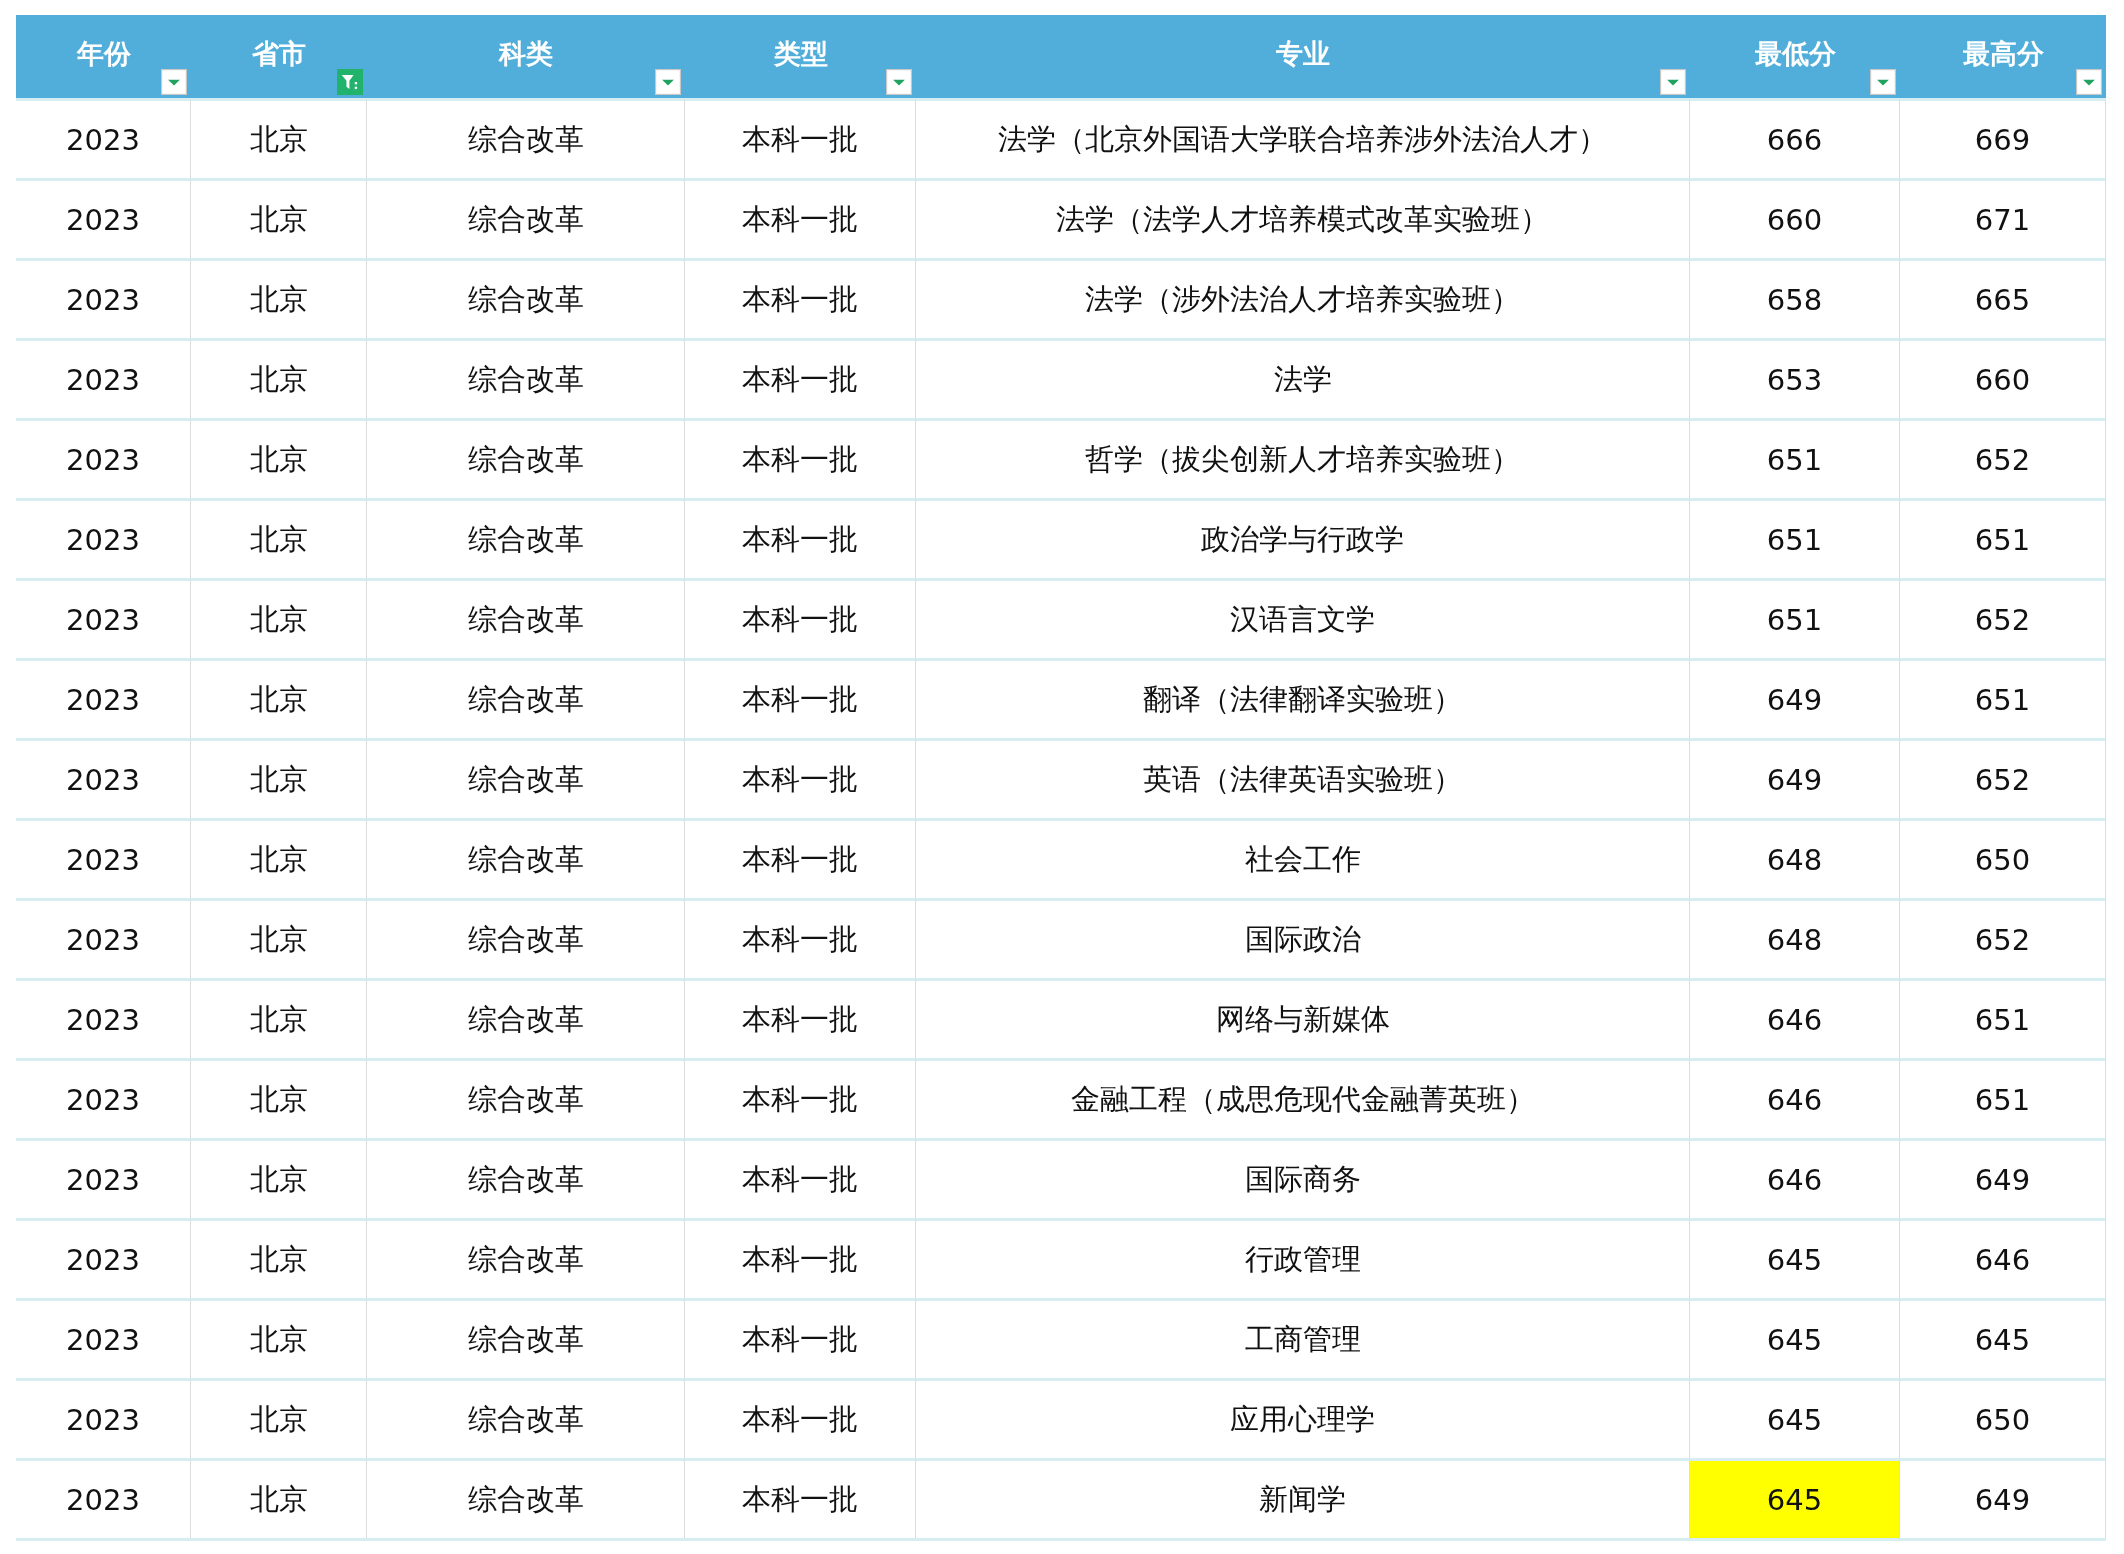 This screenshot has width=2124, height=1554. What do you see at coordinates (2003, 56) in the screenshot?
I see `column-header: 最高分` at bounding box center [2003, 56].